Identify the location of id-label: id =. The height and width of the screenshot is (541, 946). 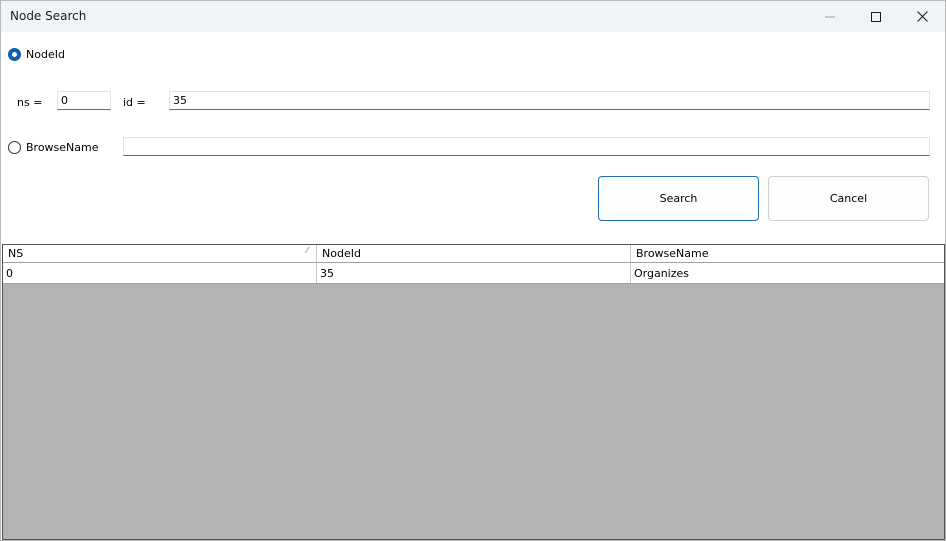
(134, 102).